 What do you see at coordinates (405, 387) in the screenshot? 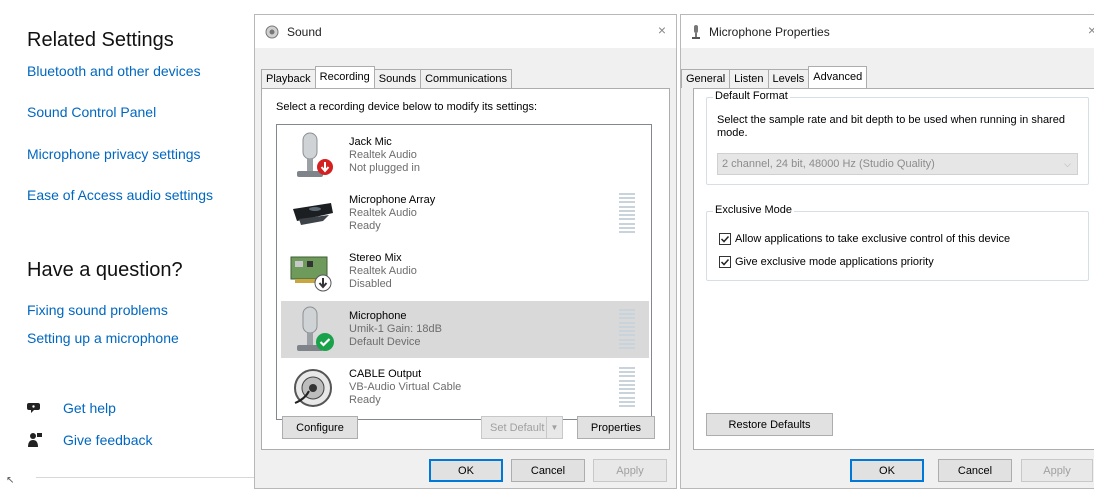
I see `device-driver: VB-Audio Virtual Cable` at bounding box center [405, 387].